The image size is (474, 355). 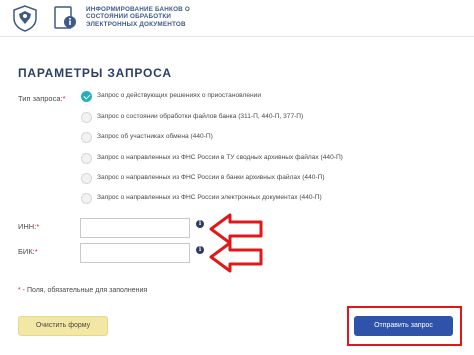 I want to click on clear-form-button: Очистить форму, so click(x=63, y=326).